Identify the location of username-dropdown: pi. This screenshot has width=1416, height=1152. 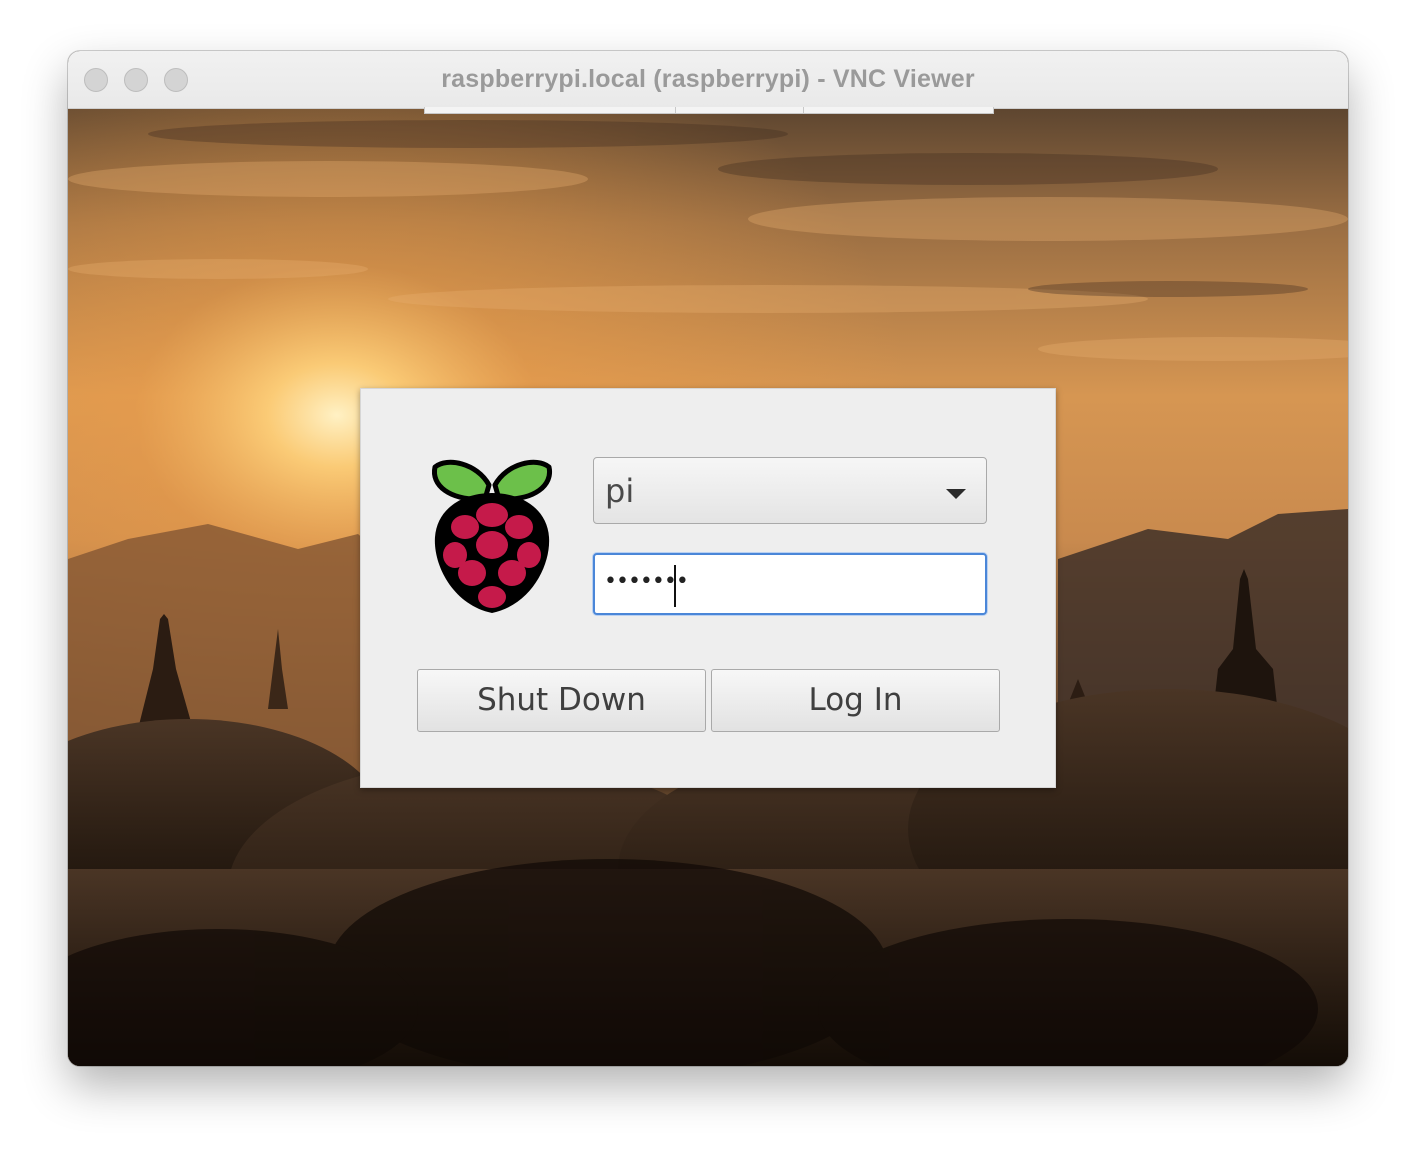
(790, 490).